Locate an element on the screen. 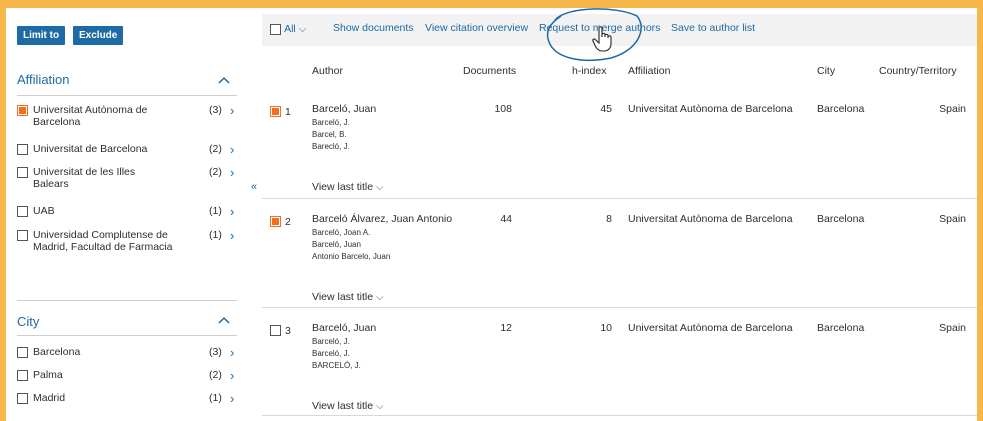 The width and height of the screenshot is (983, 421). select-all: All ⌵ is located at coordinates (288, 29).